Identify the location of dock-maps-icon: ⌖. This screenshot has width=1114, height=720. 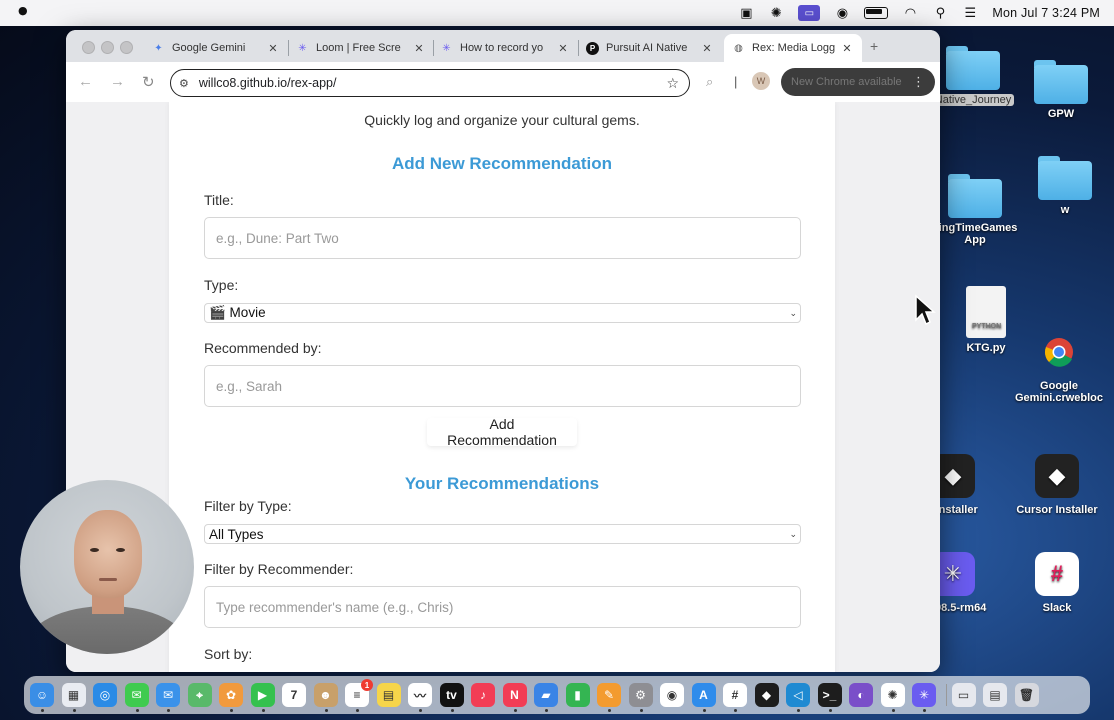
(199, 695).